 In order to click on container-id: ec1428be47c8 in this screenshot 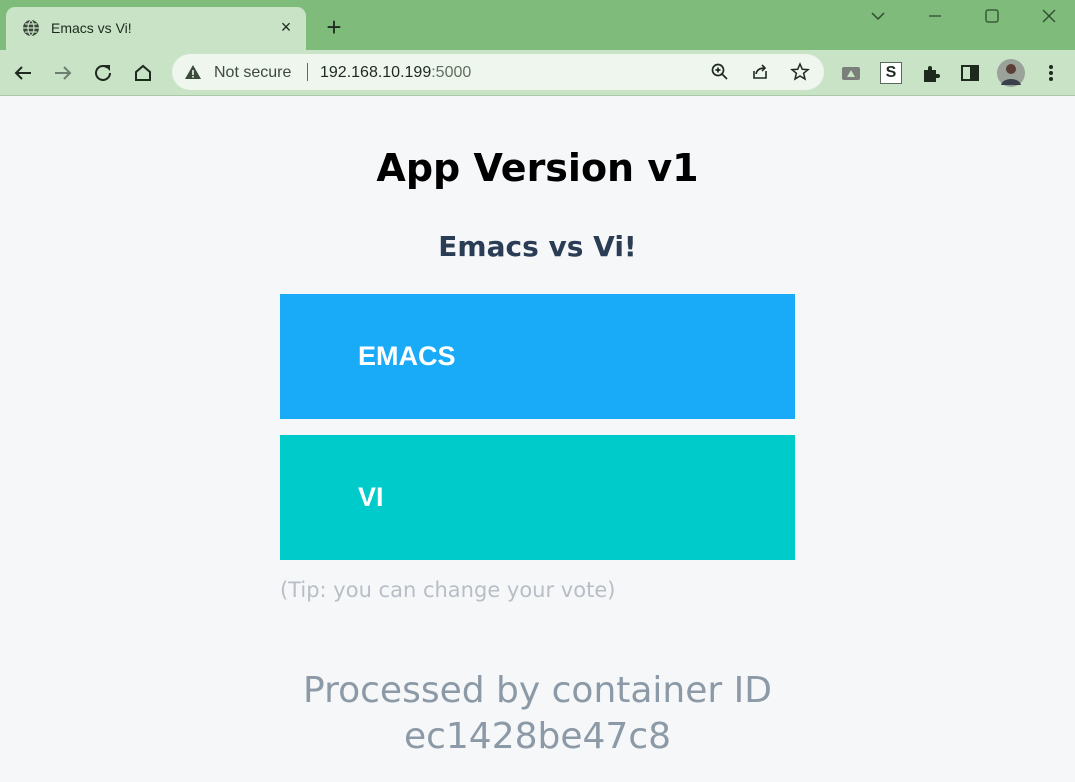, I will do `click(537, 736)`.